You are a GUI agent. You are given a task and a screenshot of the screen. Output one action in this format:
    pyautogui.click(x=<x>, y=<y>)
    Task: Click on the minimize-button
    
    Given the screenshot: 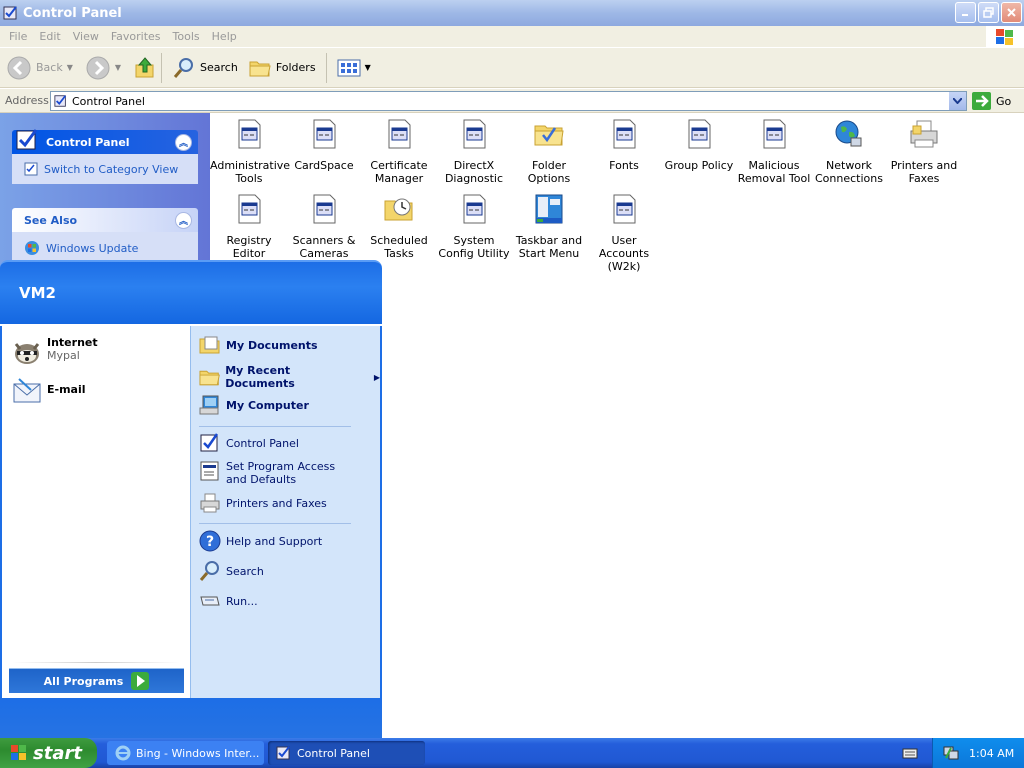 What is the action you would take?
    pyautogui.click(x=965, y=12)
    